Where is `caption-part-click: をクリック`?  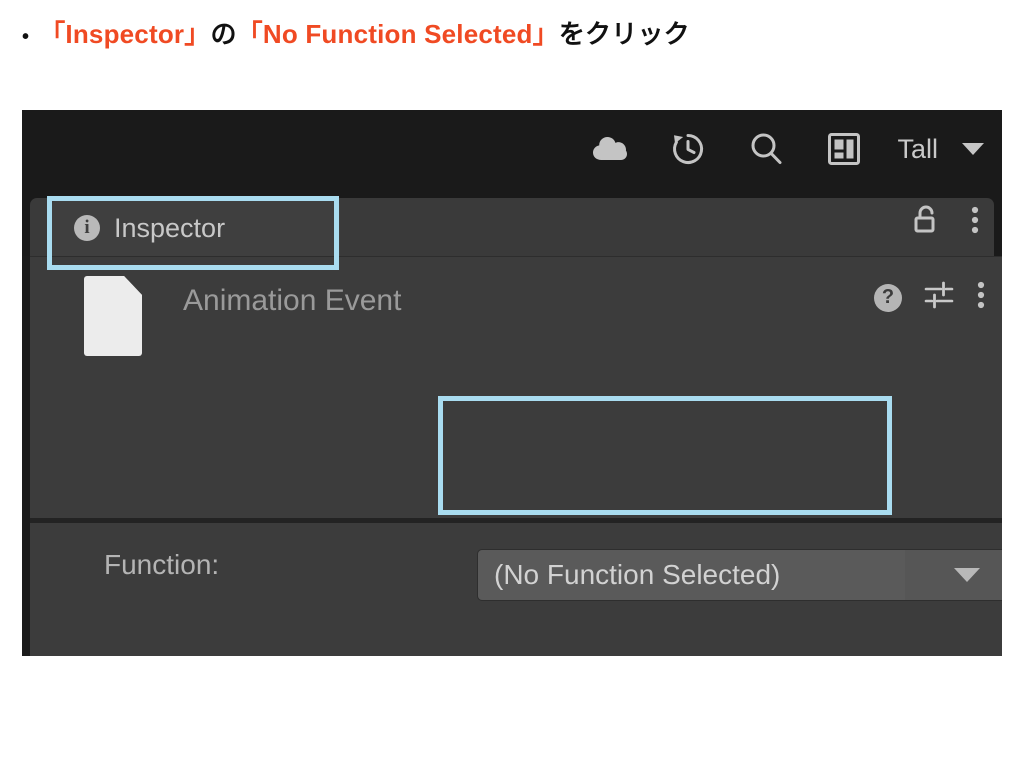 caption-part-click: をクリック is located at coordinates (624, 34).